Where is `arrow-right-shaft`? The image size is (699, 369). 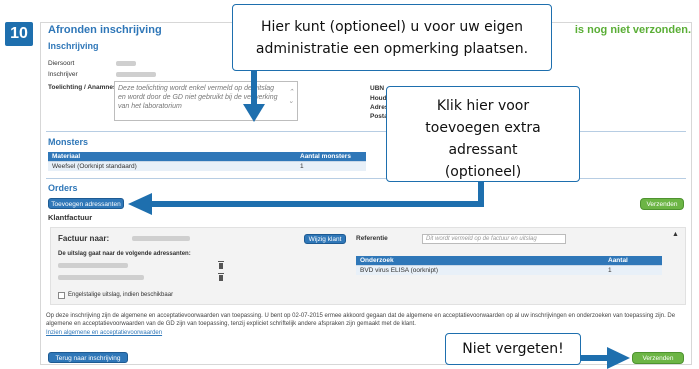 arrow-right-shaft is located at coordinates (596, 358).